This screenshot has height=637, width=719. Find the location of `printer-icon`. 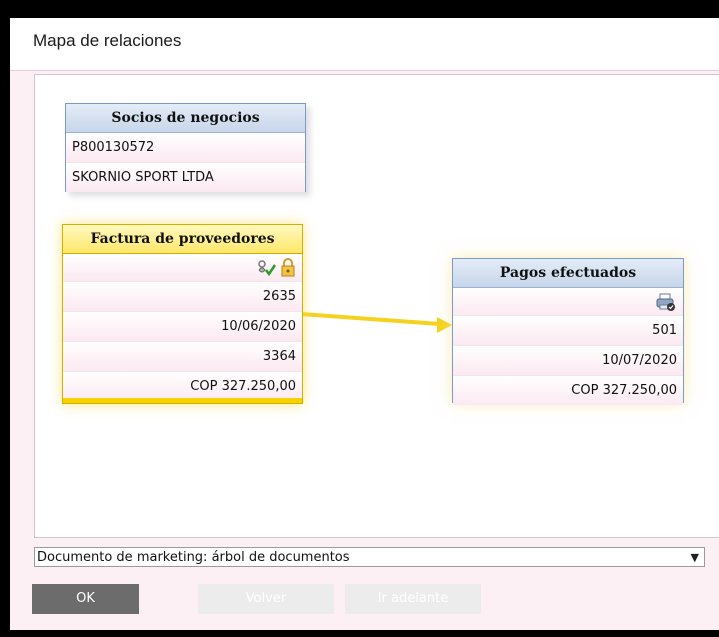

printer-icon is located at coordinates (665, 302).